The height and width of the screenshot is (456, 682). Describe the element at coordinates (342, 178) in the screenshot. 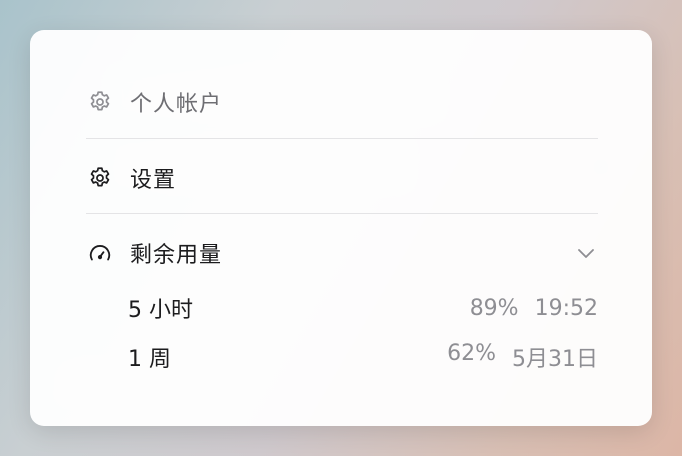

I see `menu-item-settings: 设置` at that location.